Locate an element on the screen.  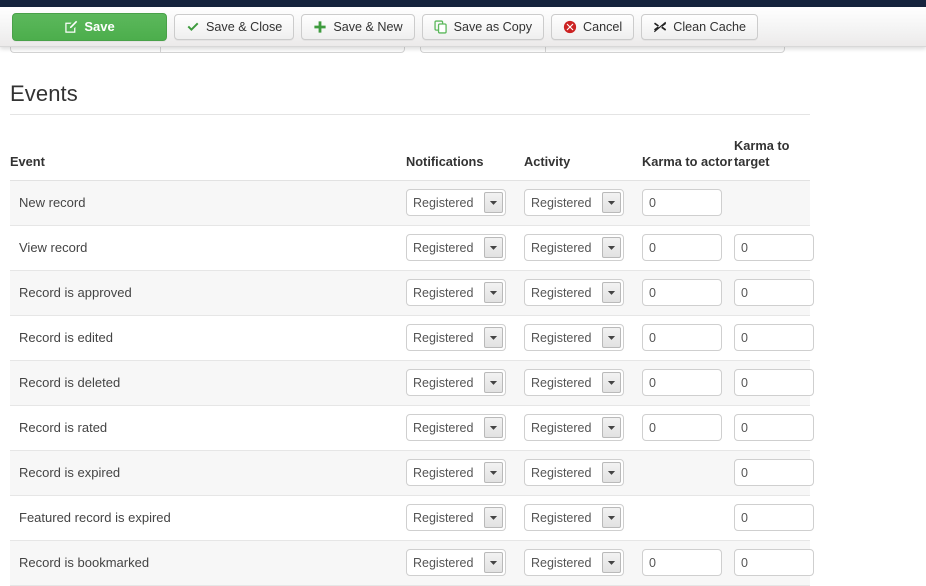
table-row: Record is edited Registered Registered is located at coordinates (412, 338).